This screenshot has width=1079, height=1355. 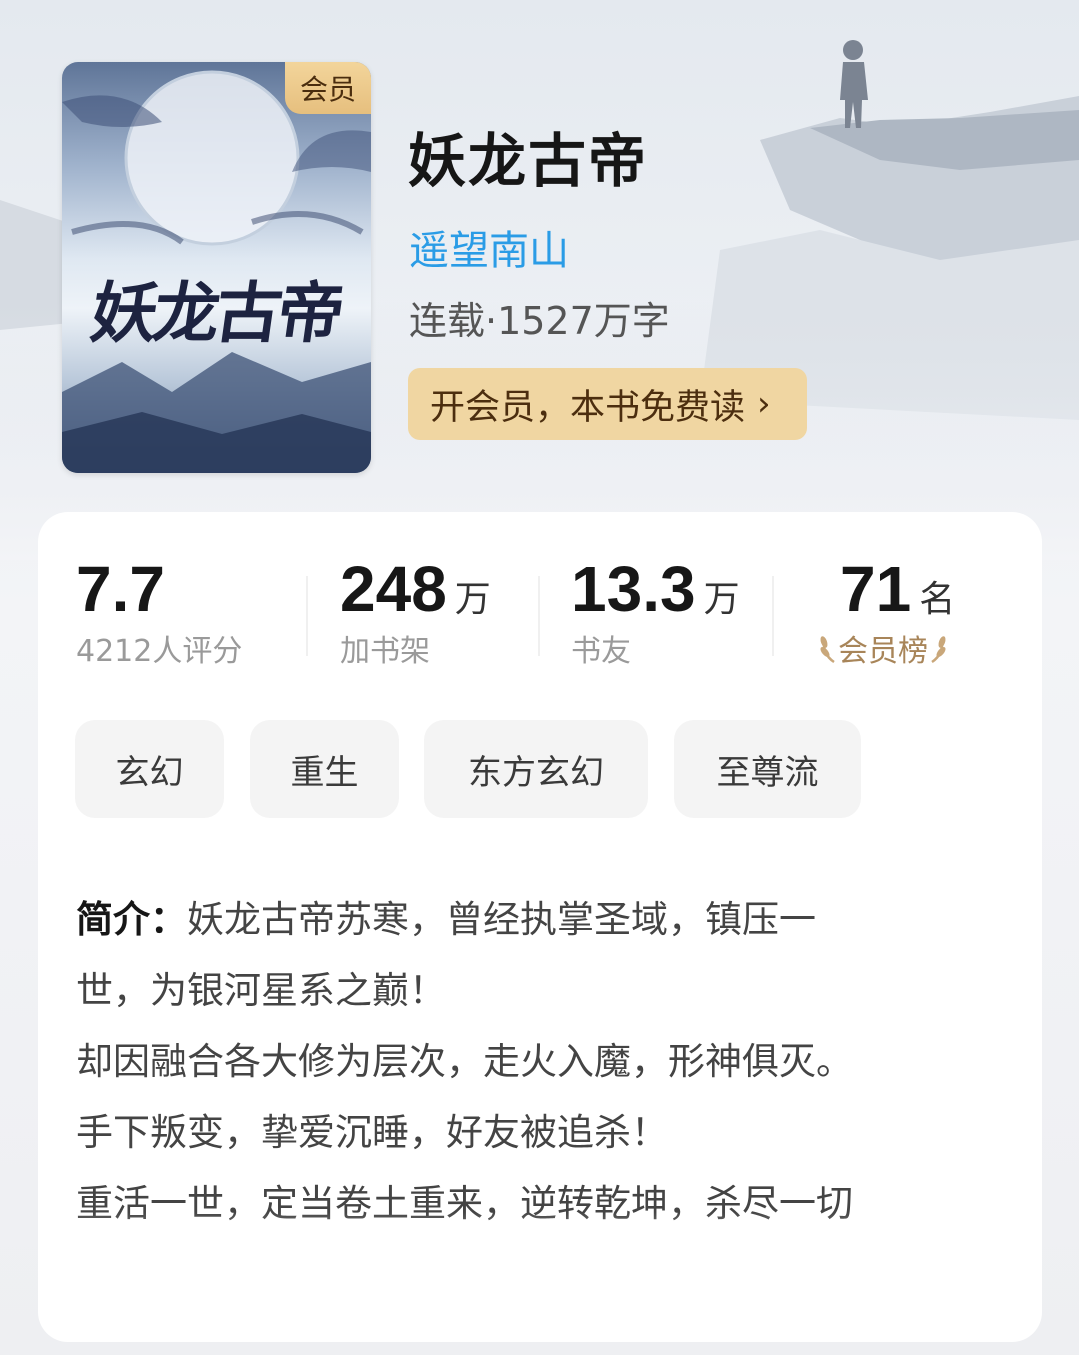 I want to click on book-title: 妖龙古帝, so click(x=528, y=161).